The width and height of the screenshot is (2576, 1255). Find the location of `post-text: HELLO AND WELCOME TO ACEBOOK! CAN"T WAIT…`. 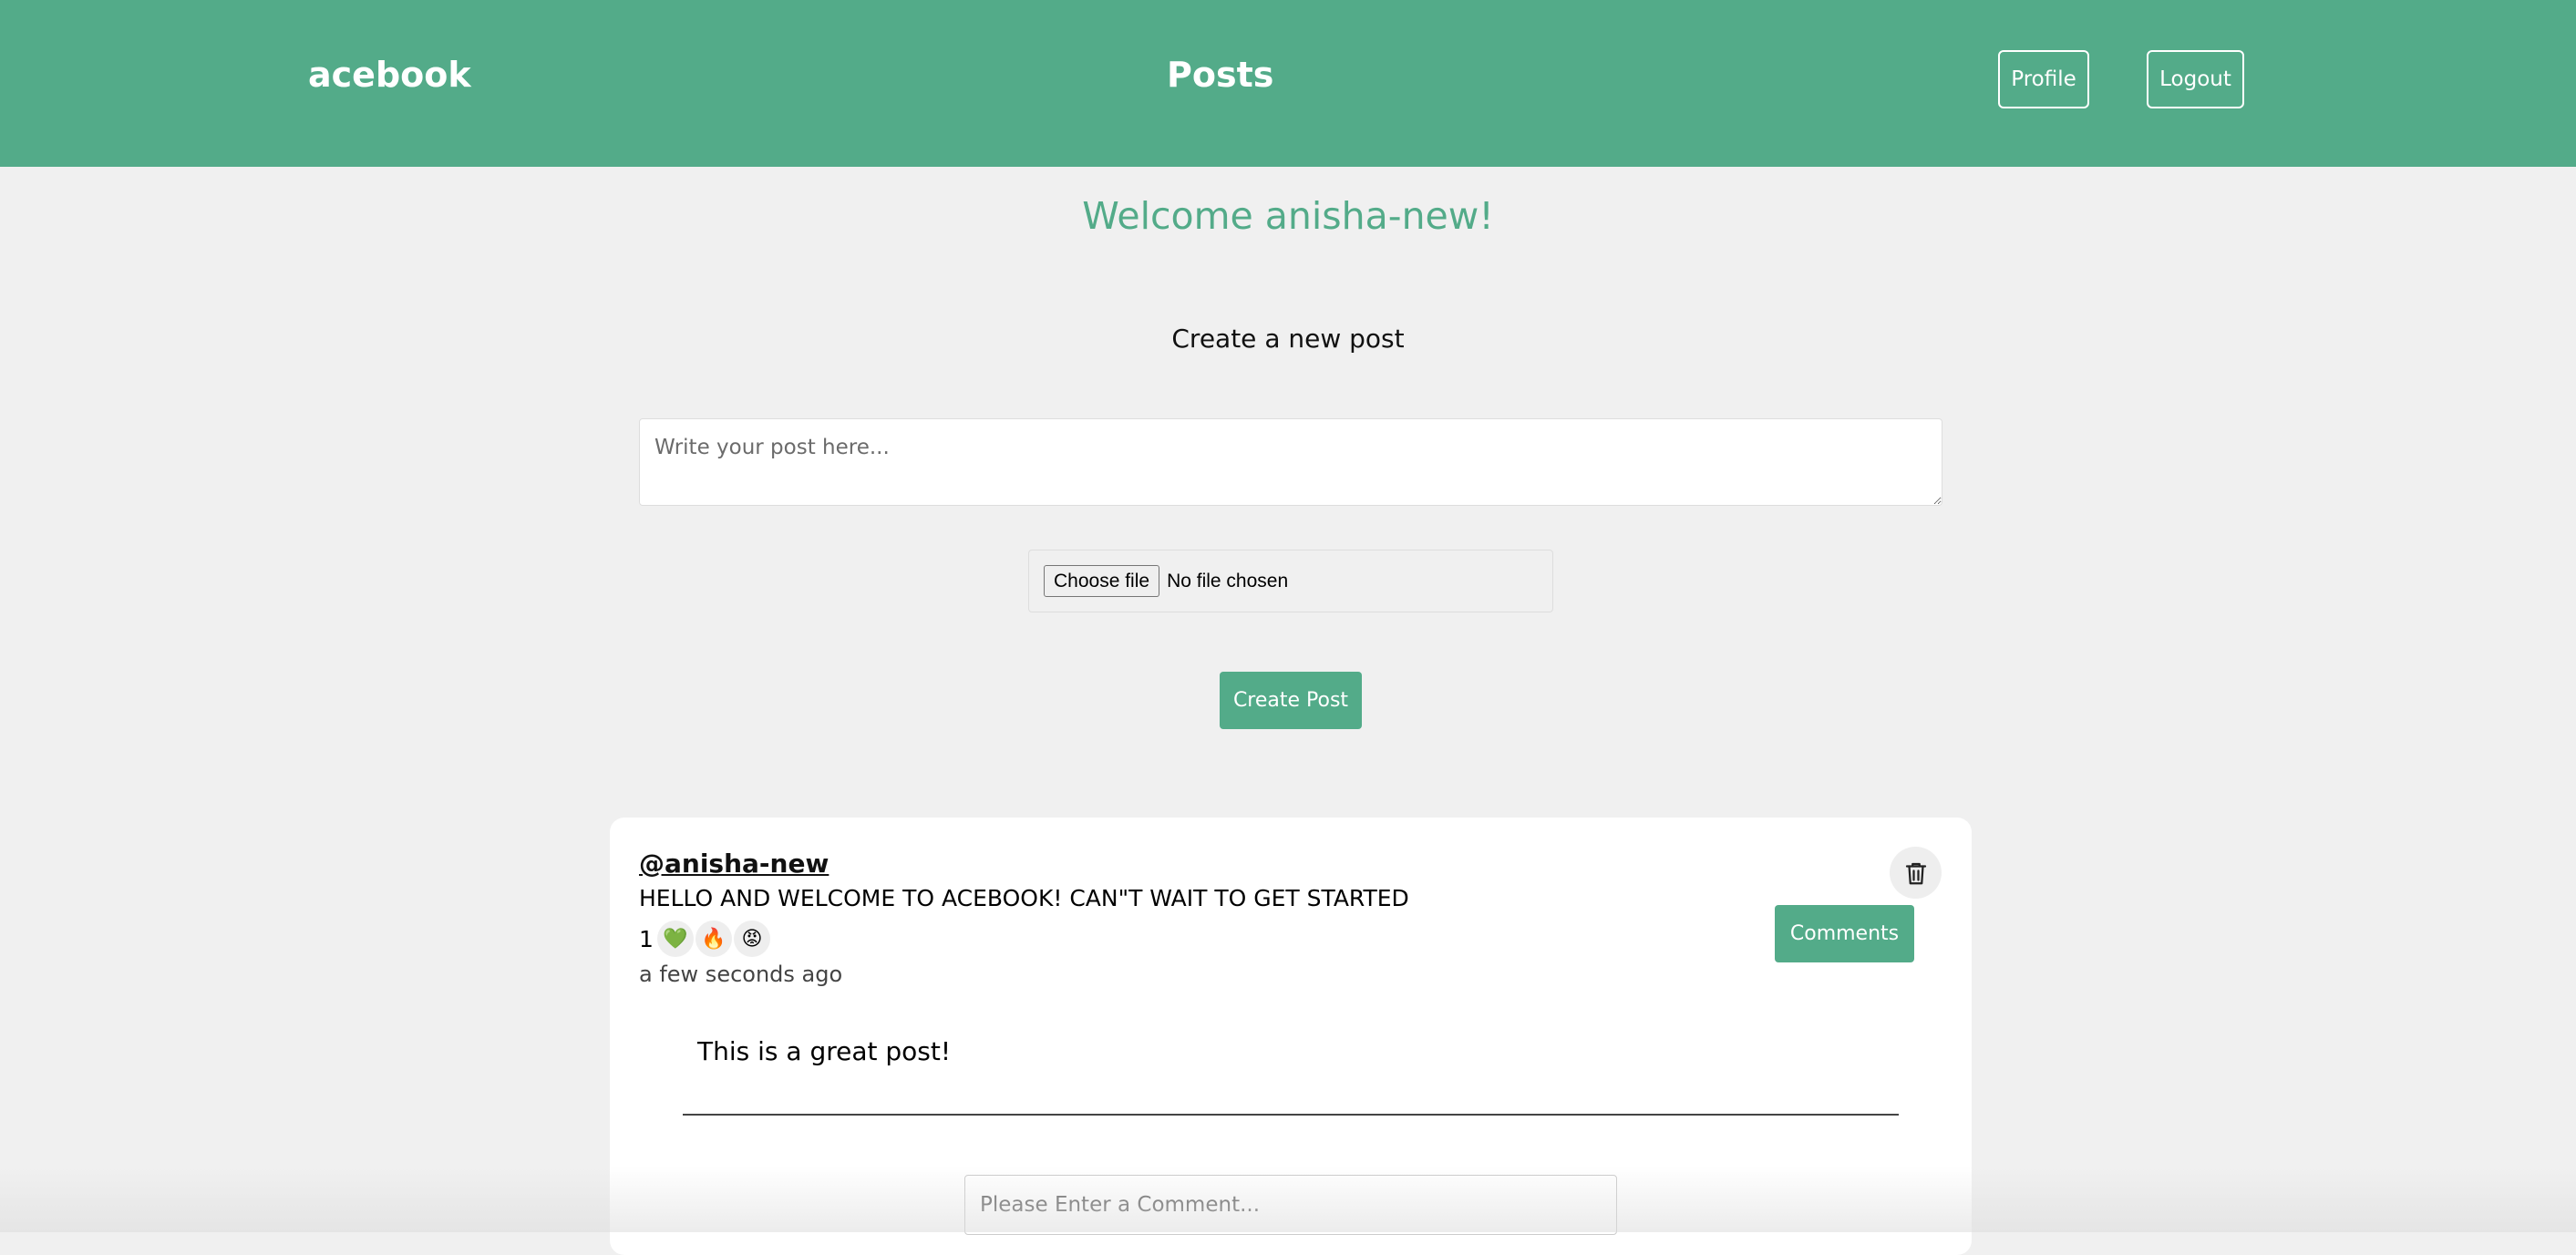

post-text: HELLO AND WELCOME TO ACEBOOK! CAN"T WAIT… is located at coordinates (1024, 898).